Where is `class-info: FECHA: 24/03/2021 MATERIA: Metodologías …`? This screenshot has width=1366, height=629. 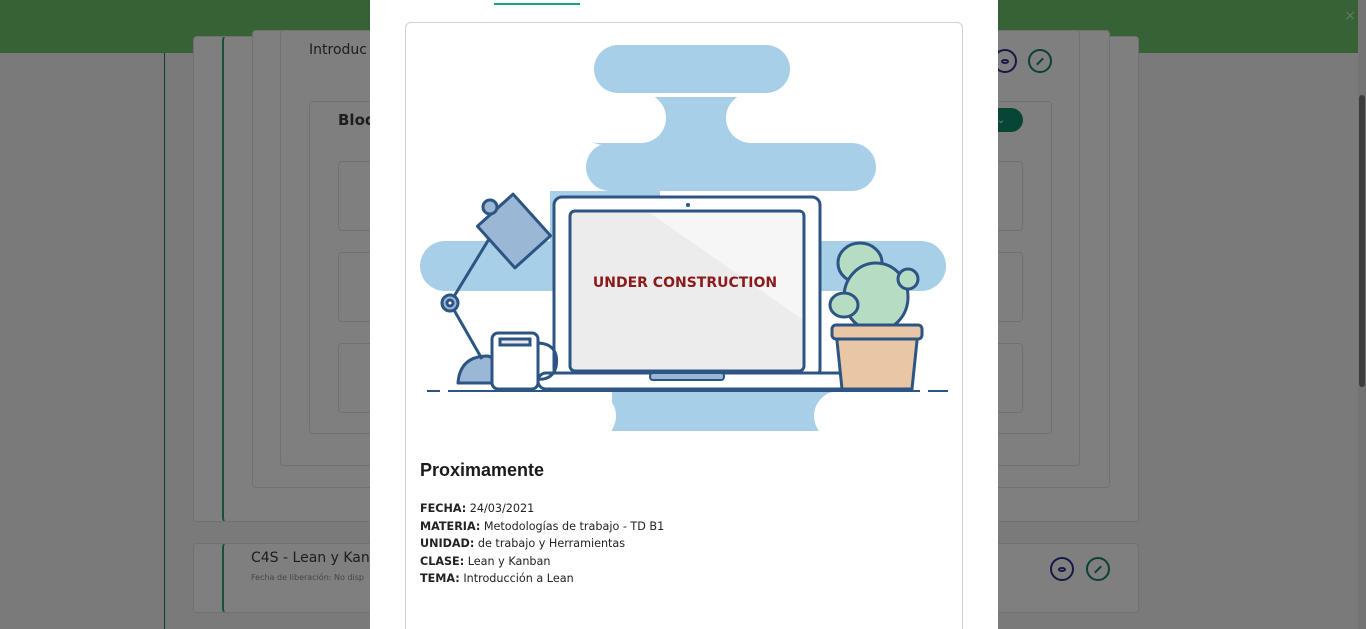 class-info: FECHA: 24/03/2021 MATERIA: Metodologías … is located at coordinates (542, 544).